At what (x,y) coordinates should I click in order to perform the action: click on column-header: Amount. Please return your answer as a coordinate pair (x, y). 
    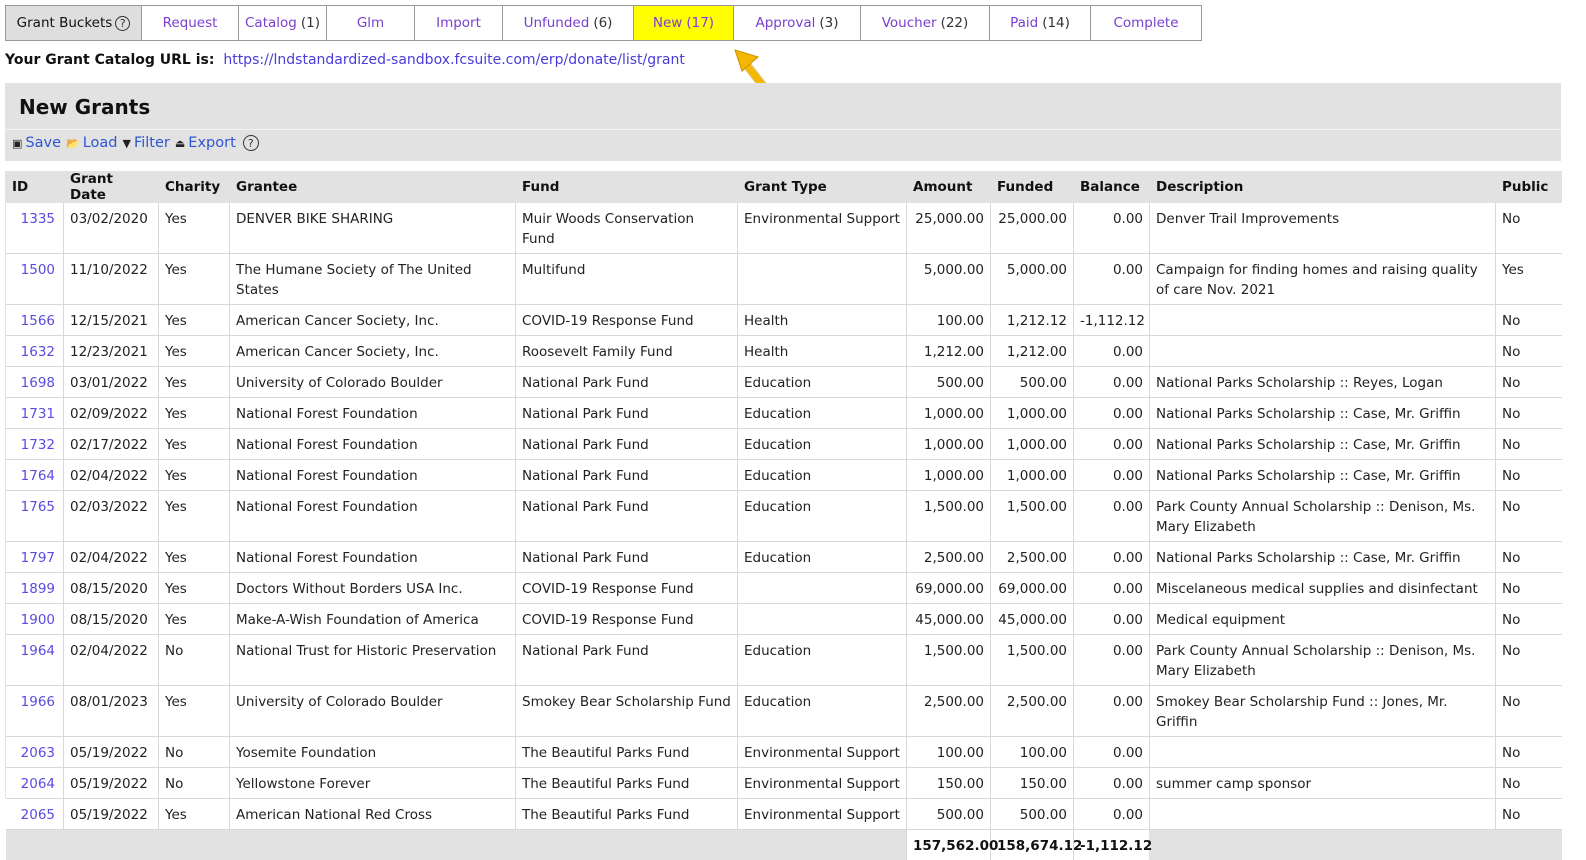
    Looking at the image, I should click on (949, 187).